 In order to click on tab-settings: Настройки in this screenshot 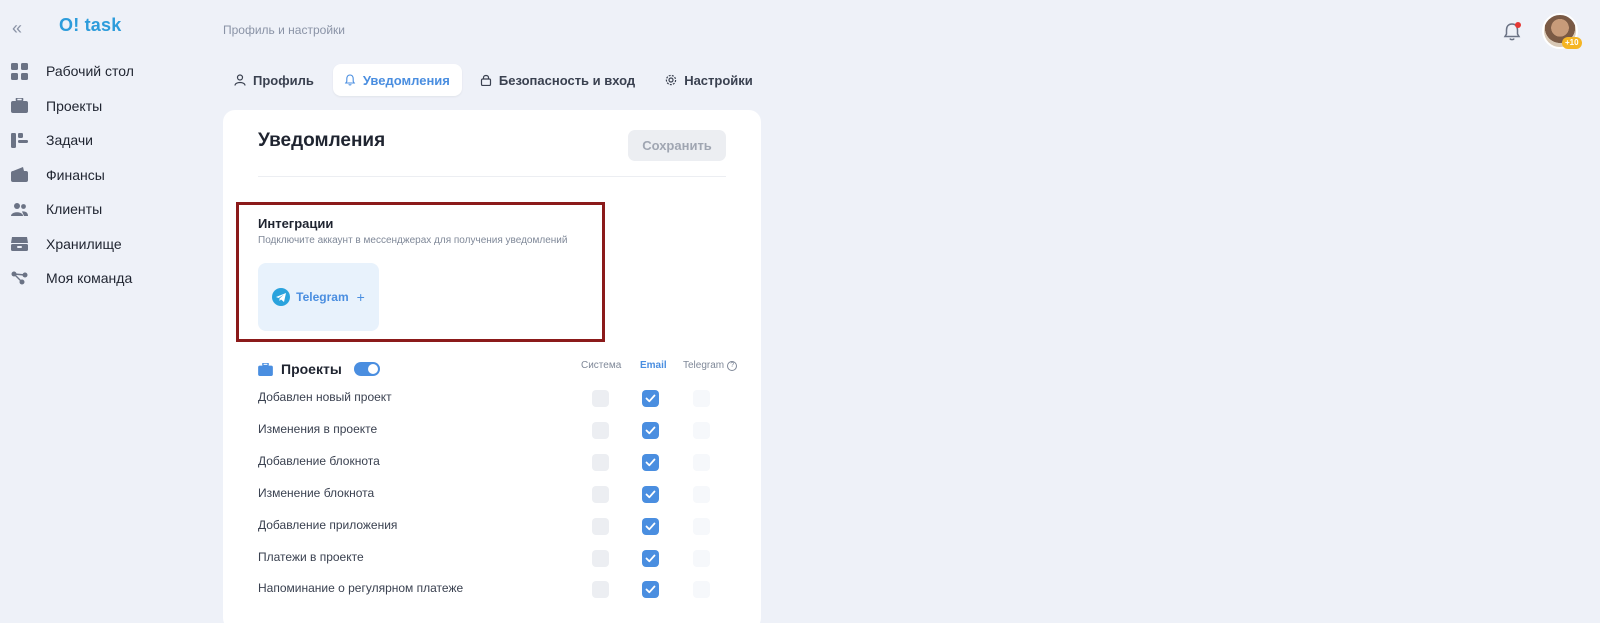, I will do `click(709, 80)`.